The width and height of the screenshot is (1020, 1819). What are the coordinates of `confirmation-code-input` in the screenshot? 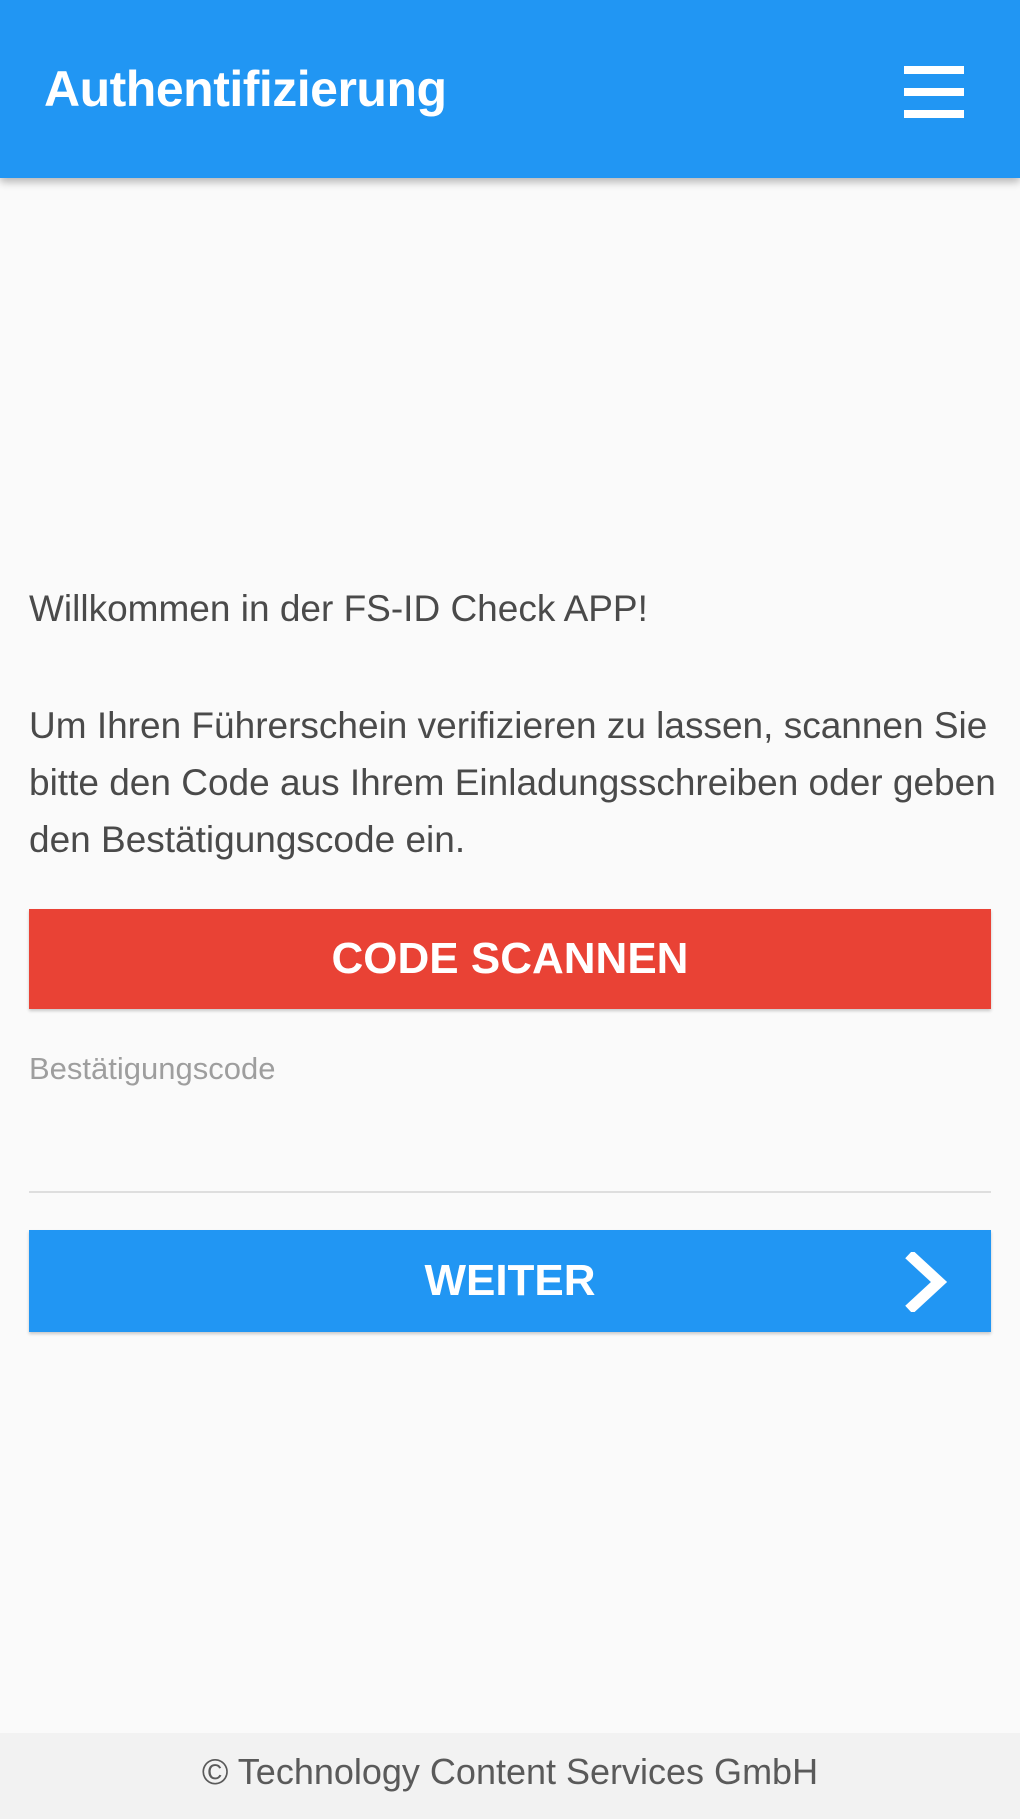 It's located at (510, 1149).